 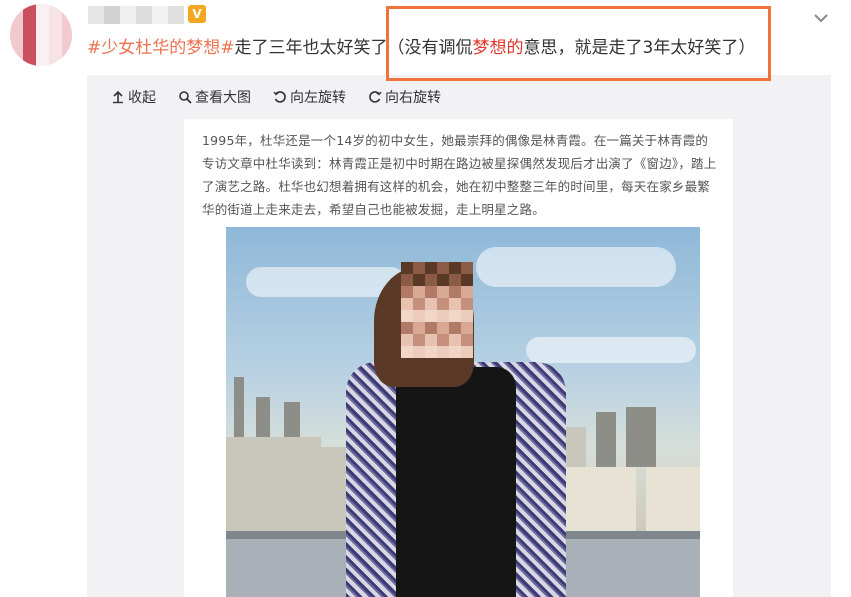 What do you see at coordinates (311, 48) in the screenshot?
I see `post-body: 走了三年也太好笑了` at bounding box center [311, 48].